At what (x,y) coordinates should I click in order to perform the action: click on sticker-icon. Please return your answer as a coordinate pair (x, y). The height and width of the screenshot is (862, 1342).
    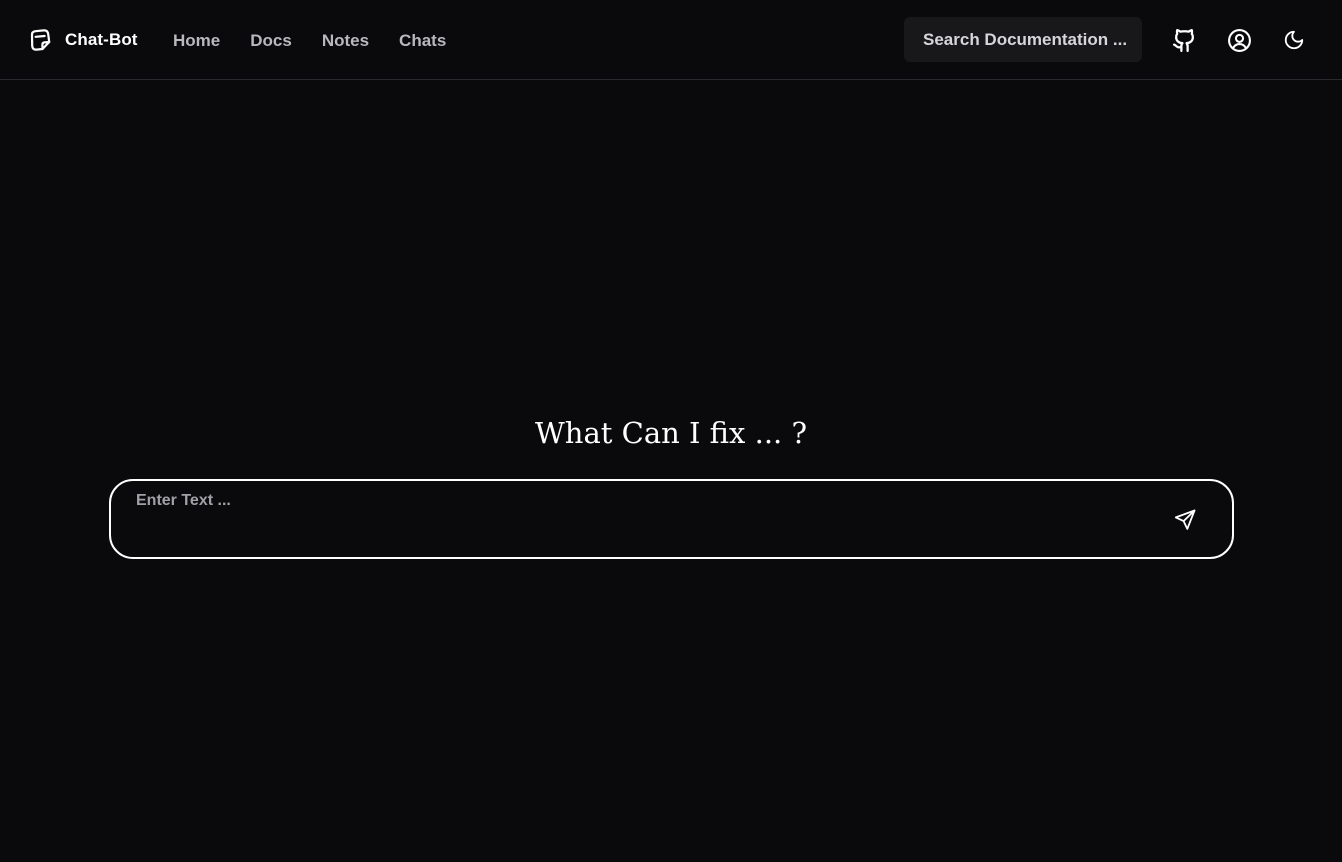
    Looking at the image, I should click on (40, 40).